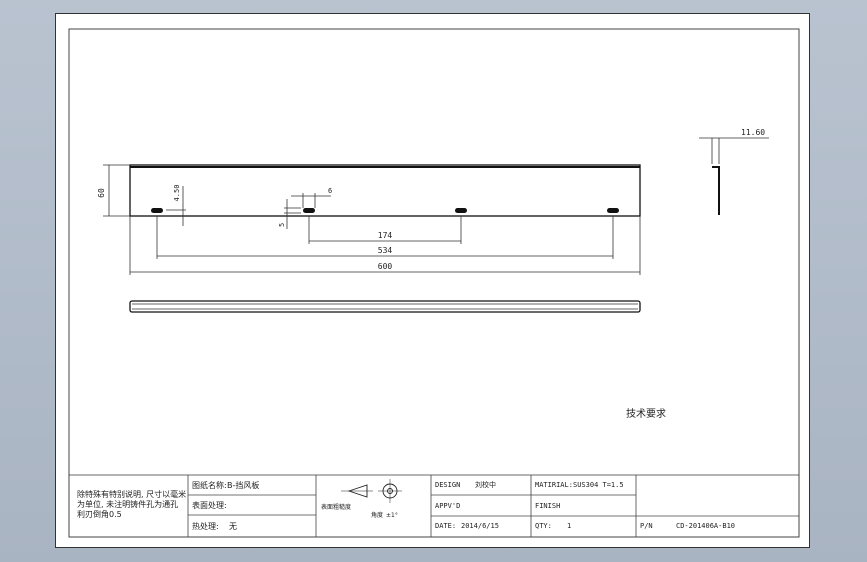 The width and height of the screenshot is (867, 562). I want to click on tolerance-label: 角度, so click(377, 515).